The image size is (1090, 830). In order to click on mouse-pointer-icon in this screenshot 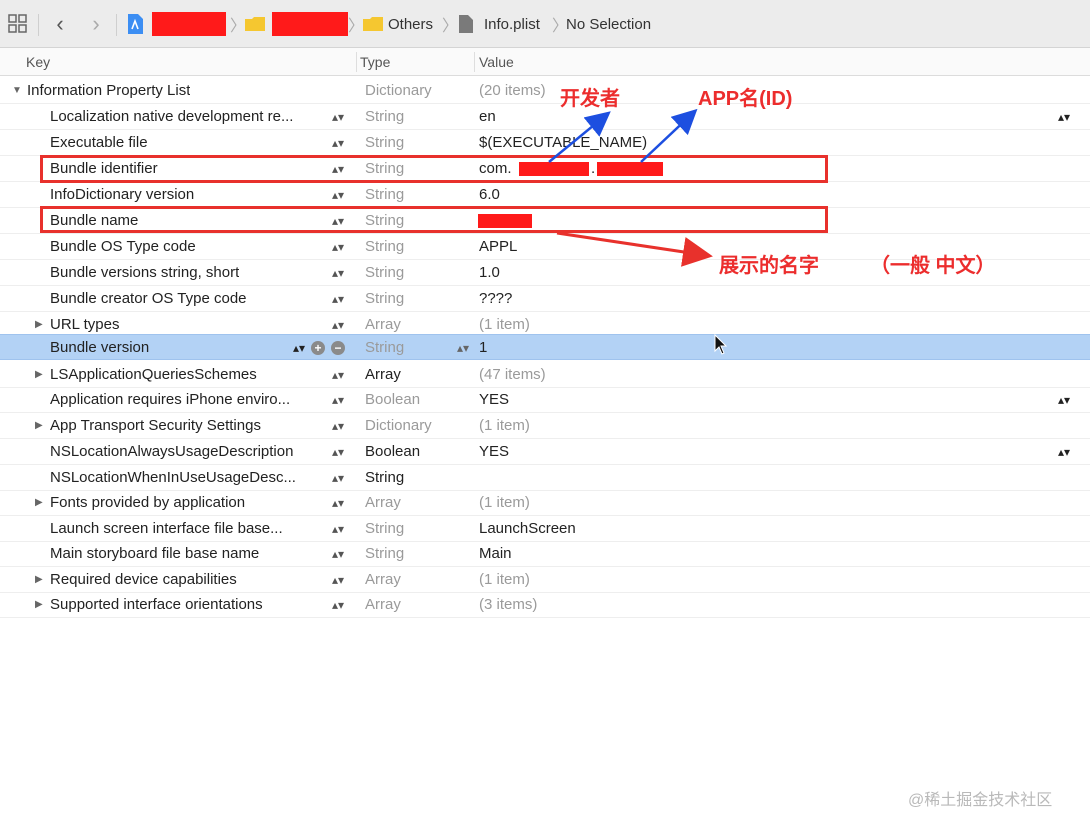, I will do `click(721, 344)`.